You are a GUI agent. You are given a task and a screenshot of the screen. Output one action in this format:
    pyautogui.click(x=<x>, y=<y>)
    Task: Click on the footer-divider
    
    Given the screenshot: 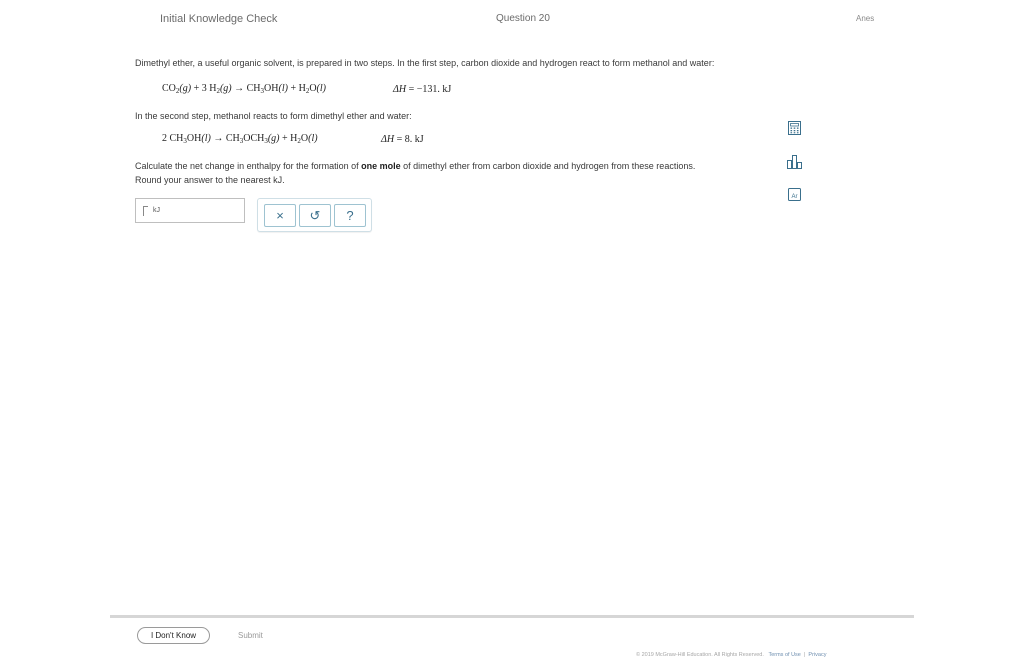 What is the action you would take?
    pyautogui.click(x=512, y=616)
    